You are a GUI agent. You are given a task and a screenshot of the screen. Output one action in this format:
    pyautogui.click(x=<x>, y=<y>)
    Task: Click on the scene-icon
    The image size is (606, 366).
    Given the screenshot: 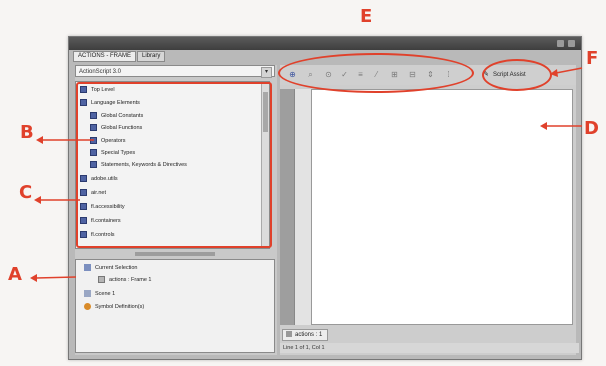 What is the action you would take?
    pyautogui.click(x=87, y=294)
    